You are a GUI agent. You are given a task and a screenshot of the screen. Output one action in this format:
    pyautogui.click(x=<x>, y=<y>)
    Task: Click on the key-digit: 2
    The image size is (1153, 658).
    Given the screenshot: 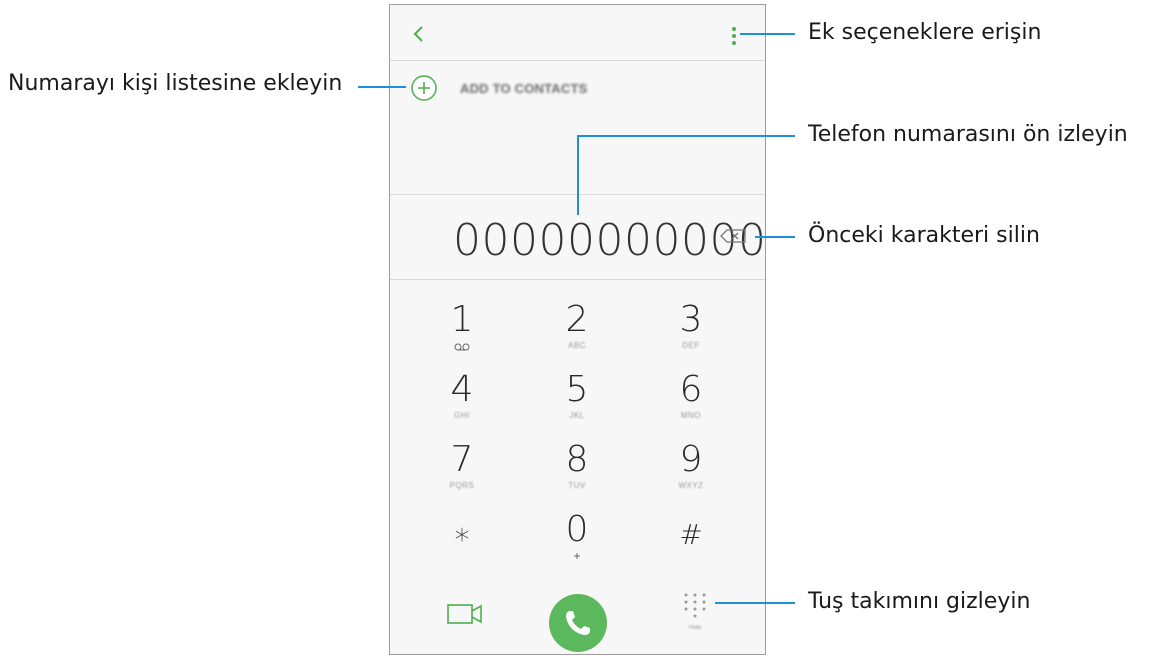 What is the action you would take?
    pyautogui.click(x=577, y=319)
    